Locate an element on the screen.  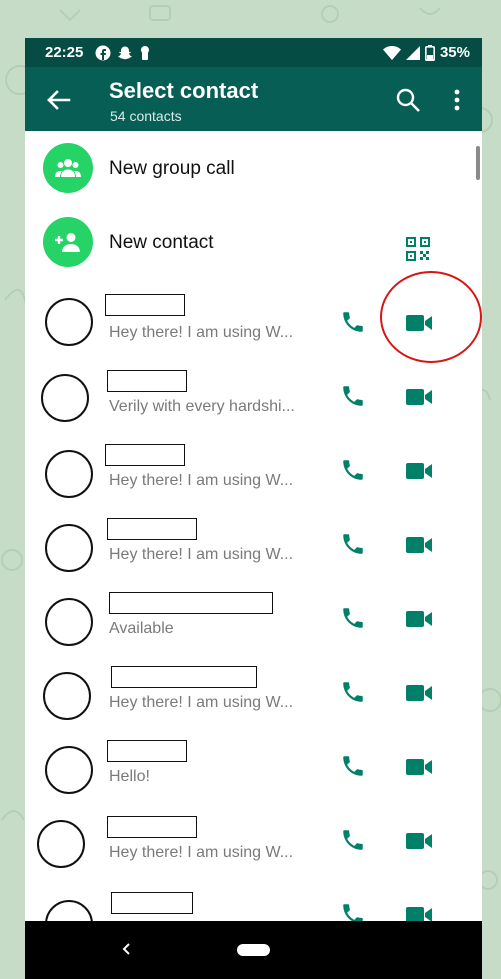
video-call-highlight-annotation is located at coordinates (431, 317).